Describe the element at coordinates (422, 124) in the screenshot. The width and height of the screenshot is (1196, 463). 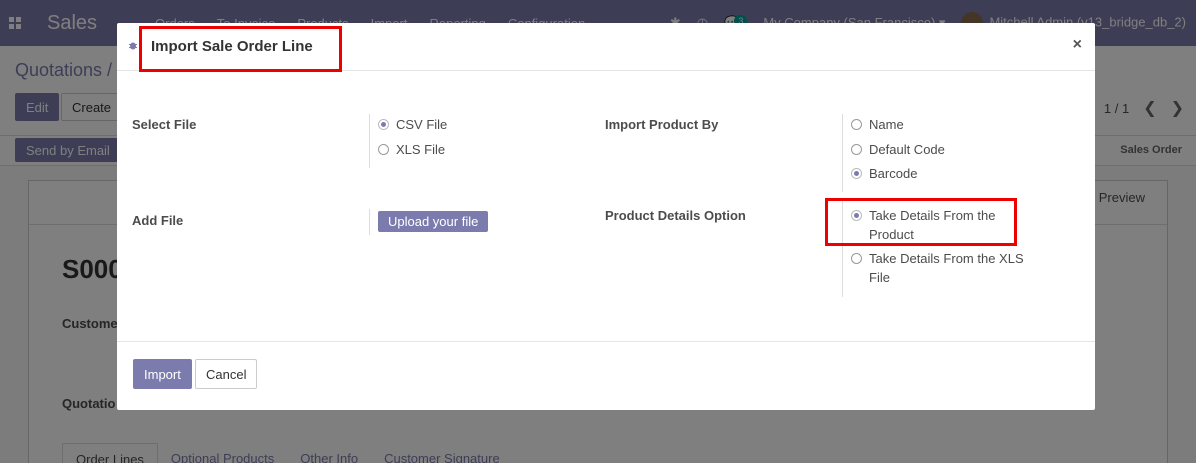
I see `radio-label: CSV File` at that location.